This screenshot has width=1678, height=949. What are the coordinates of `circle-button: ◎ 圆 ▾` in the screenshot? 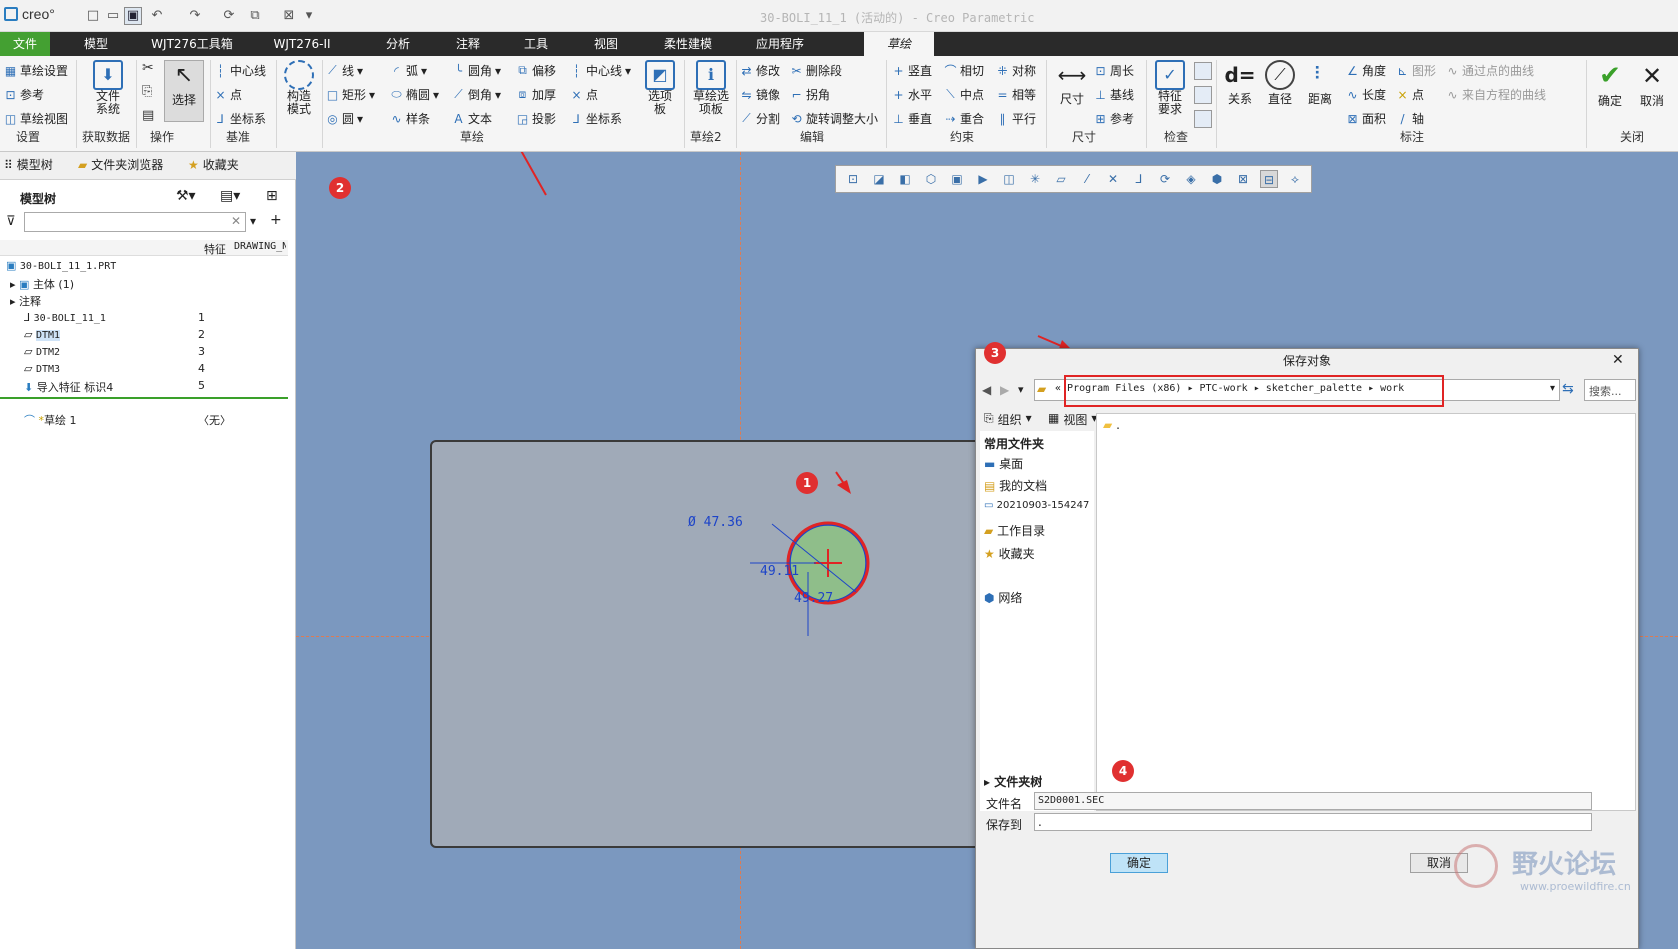 It's located at (344, 118).